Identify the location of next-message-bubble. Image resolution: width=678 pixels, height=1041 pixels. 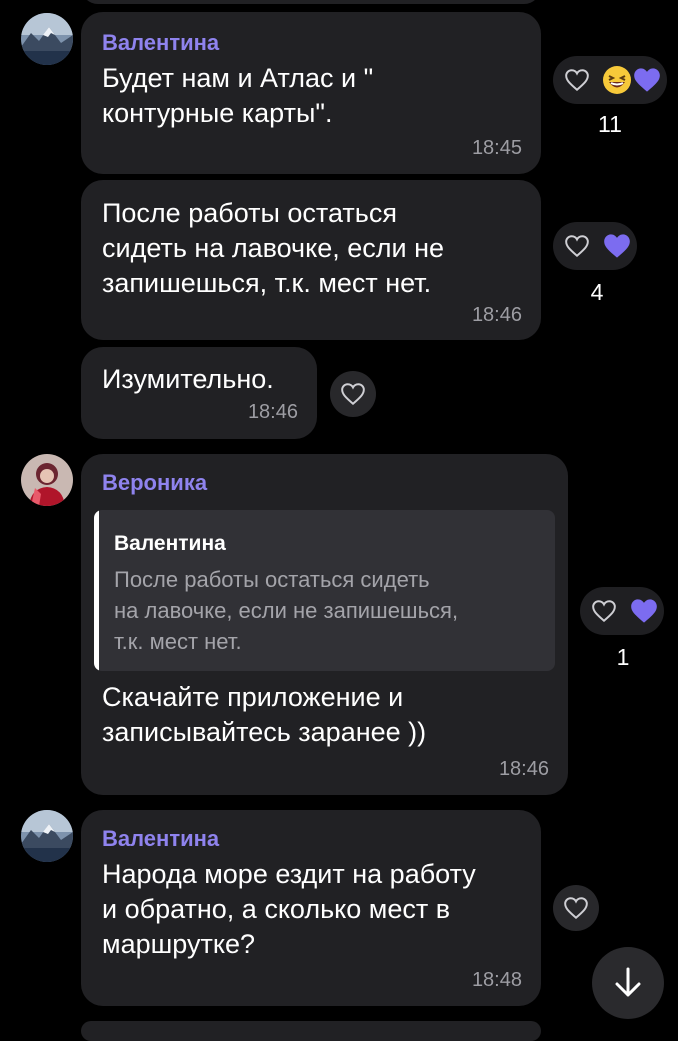
(311, 1031).